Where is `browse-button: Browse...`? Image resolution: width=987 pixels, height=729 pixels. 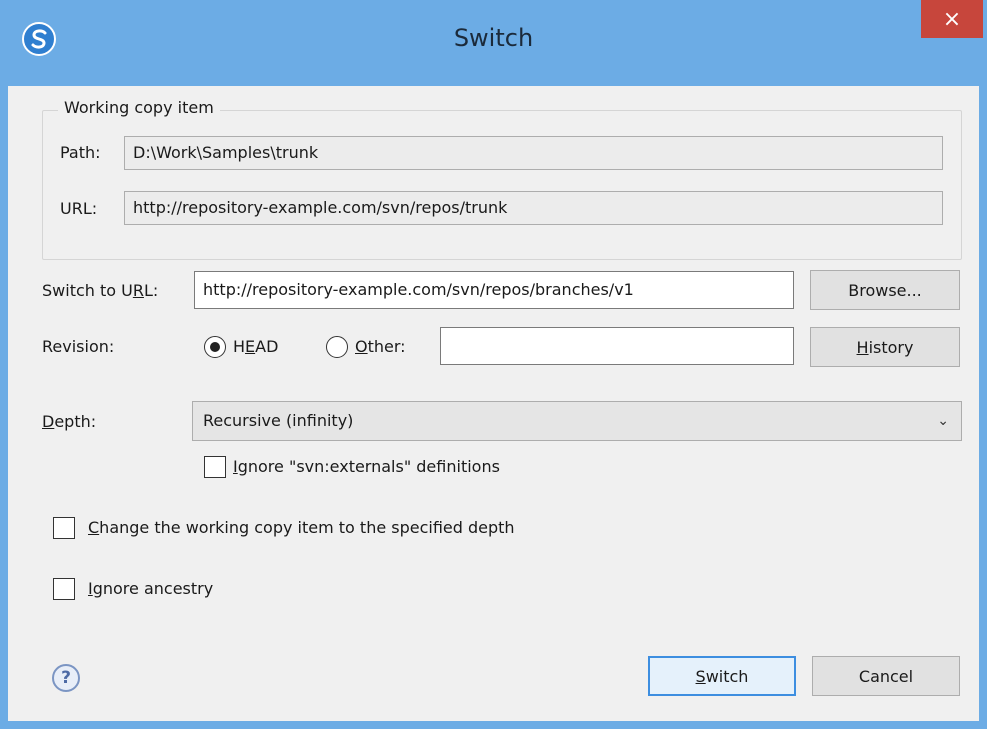
browse-button: Browse... is located at coordinates (885, 290).